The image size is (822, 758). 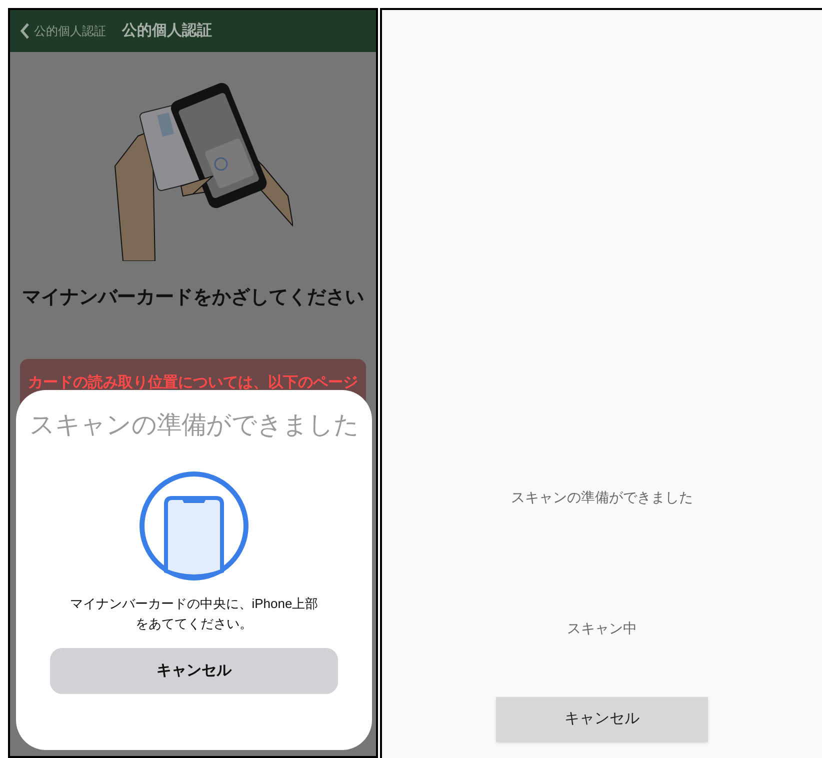 I want to click on sheet-message: マイナンバーカードの中央に、iPhone上部をあててください。, so click(x=194, y=614).